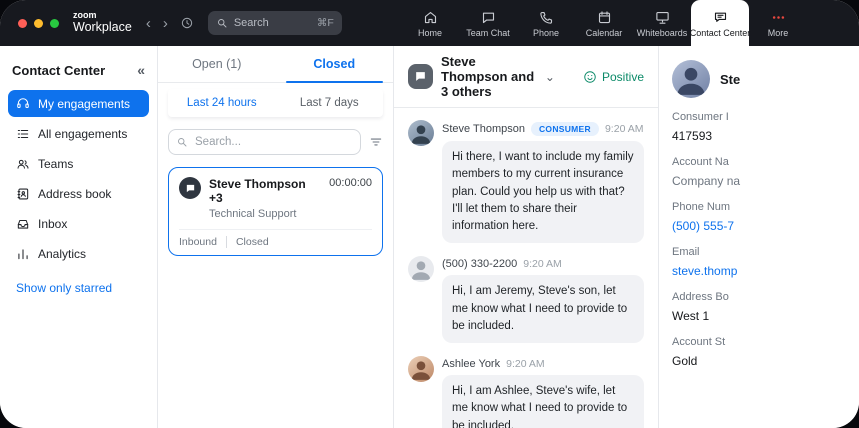 This screenshot has height=428, width=859. I want to click on tab-contact-center-label: Contact Center, so click(720, 33).